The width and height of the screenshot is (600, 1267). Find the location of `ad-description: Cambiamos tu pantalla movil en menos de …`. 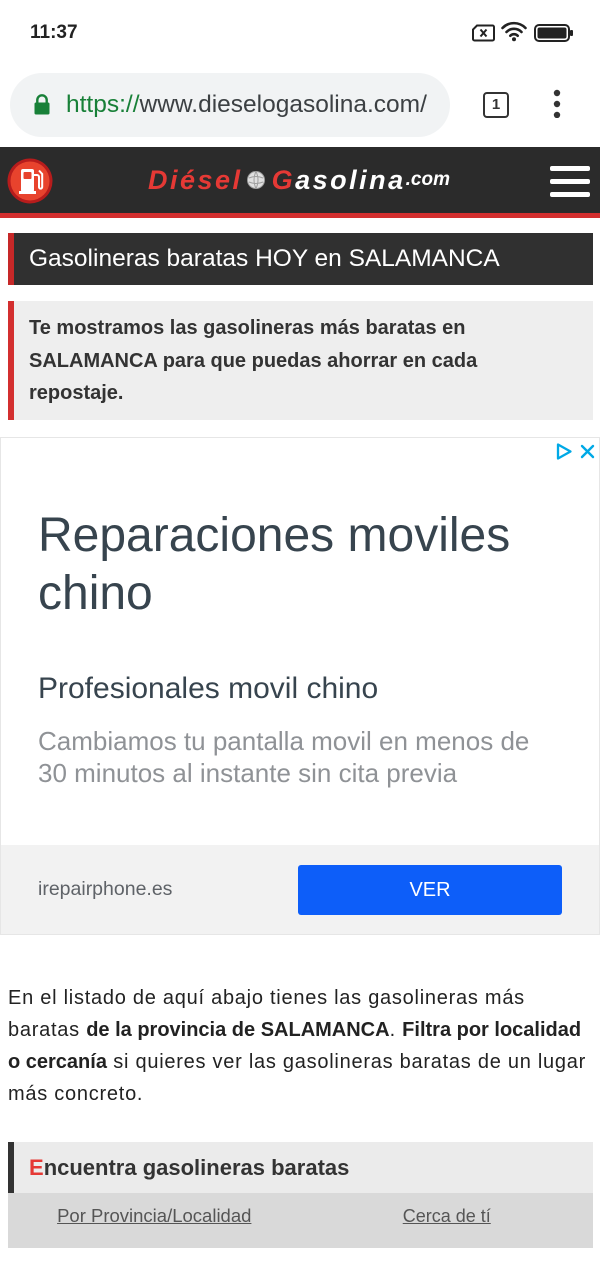

ad-description: Cambiamos tu pantalla movil en menos de … is located at coordinates (288, 757).